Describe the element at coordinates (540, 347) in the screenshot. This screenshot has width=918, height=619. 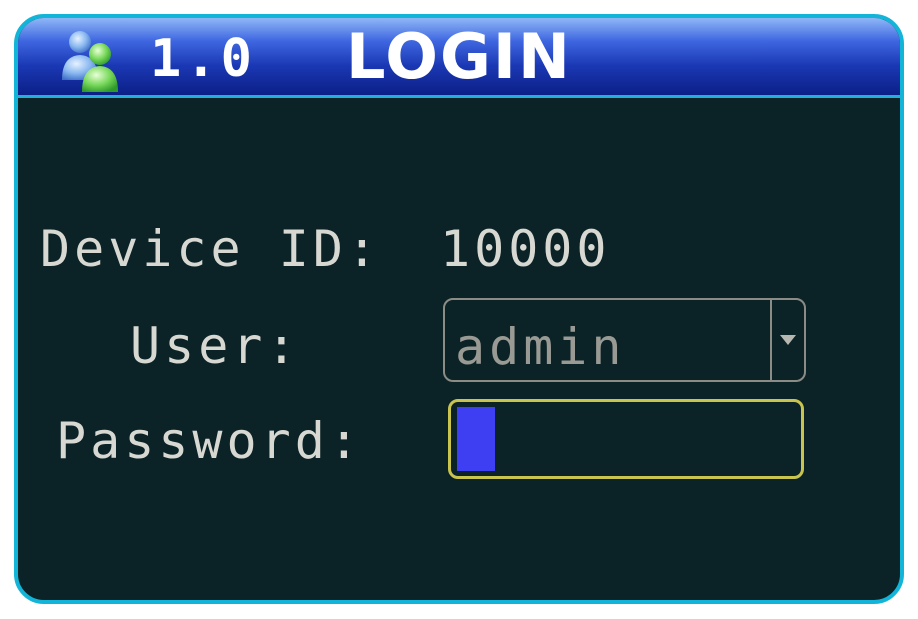
I see `user-select-value: admin` at that location.